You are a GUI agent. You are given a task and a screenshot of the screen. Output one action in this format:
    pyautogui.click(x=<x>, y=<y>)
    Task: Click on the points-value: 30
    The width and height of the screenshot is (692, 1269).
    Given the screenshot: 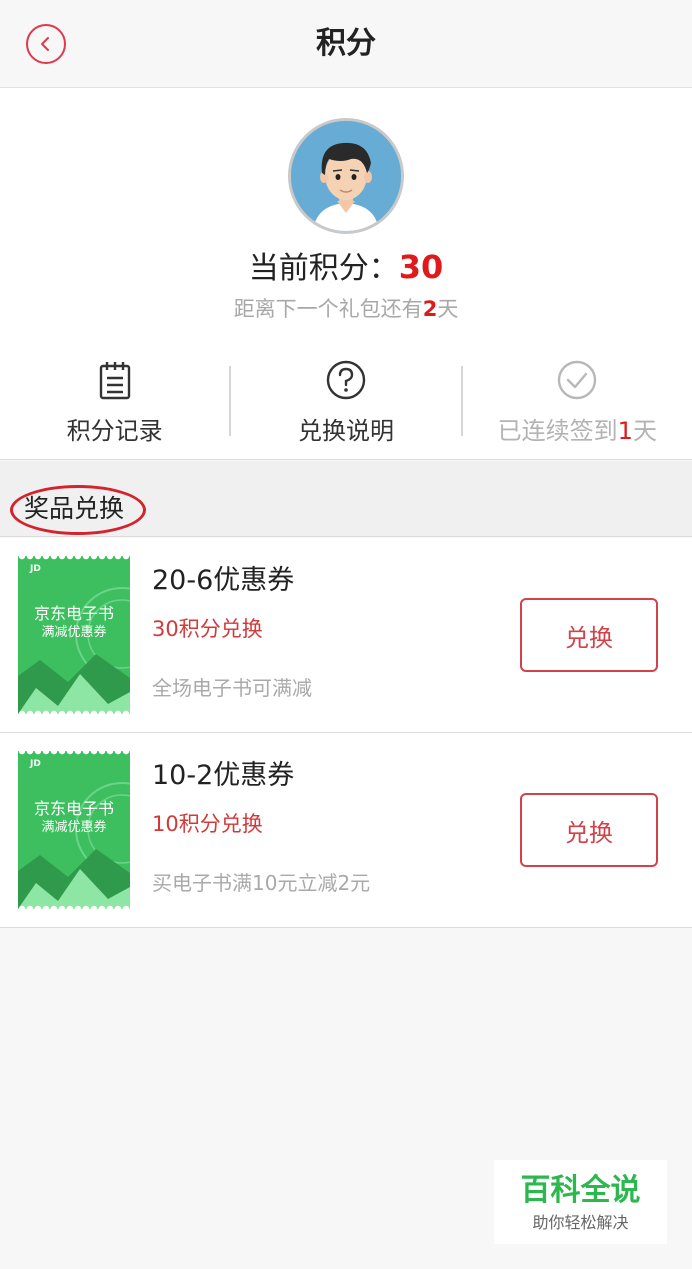 What is the action you would take?
    pyautogui.click(x=421, y=267)
    